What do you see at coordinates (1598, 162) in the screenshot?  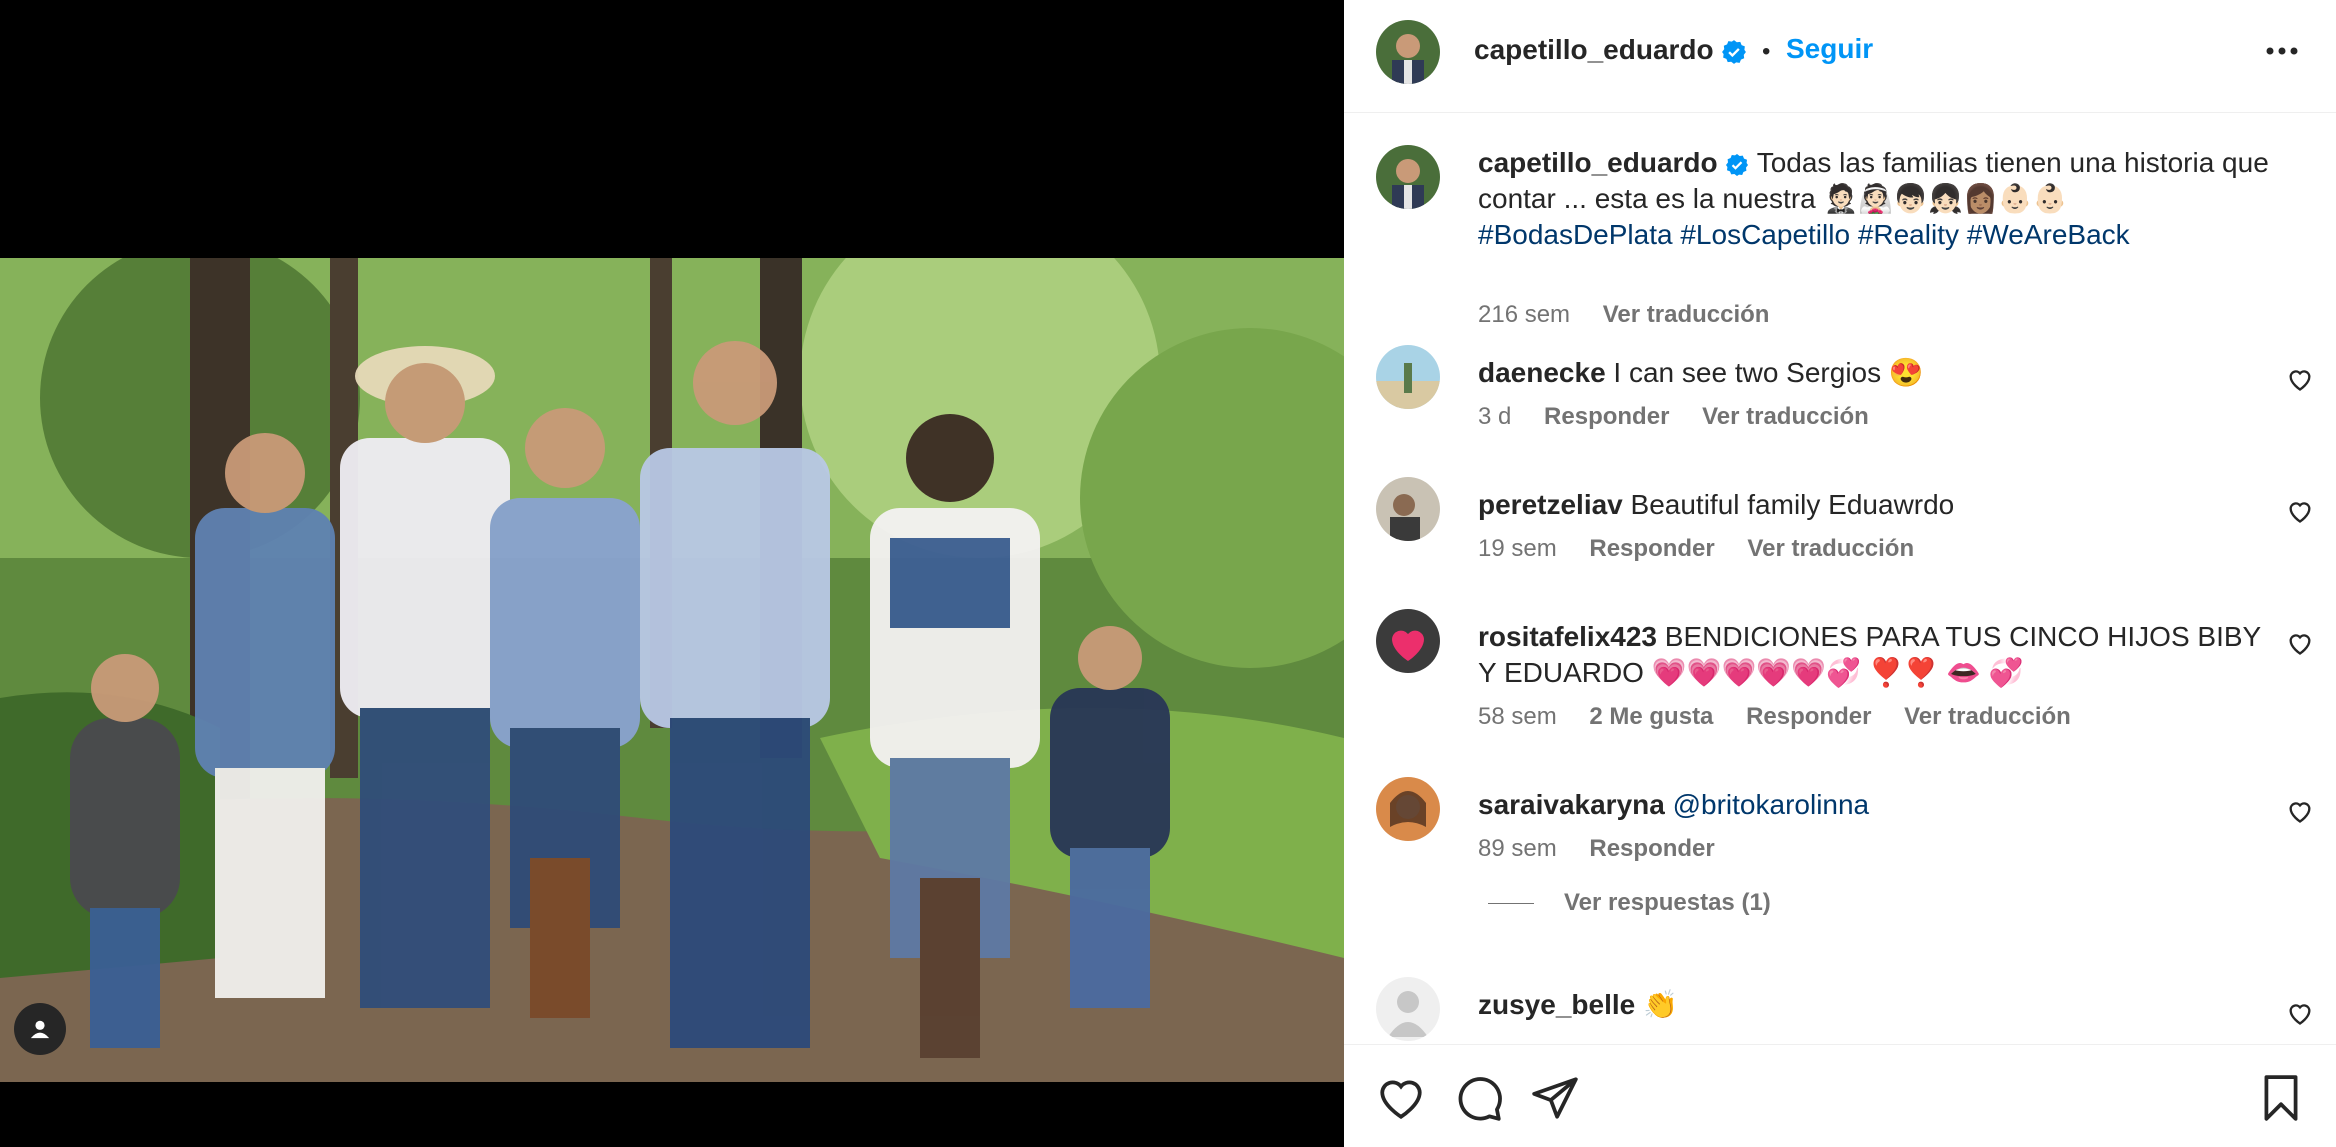 I see `caption-username: capetillo_eduardo` at bounding box center [1598, 162].